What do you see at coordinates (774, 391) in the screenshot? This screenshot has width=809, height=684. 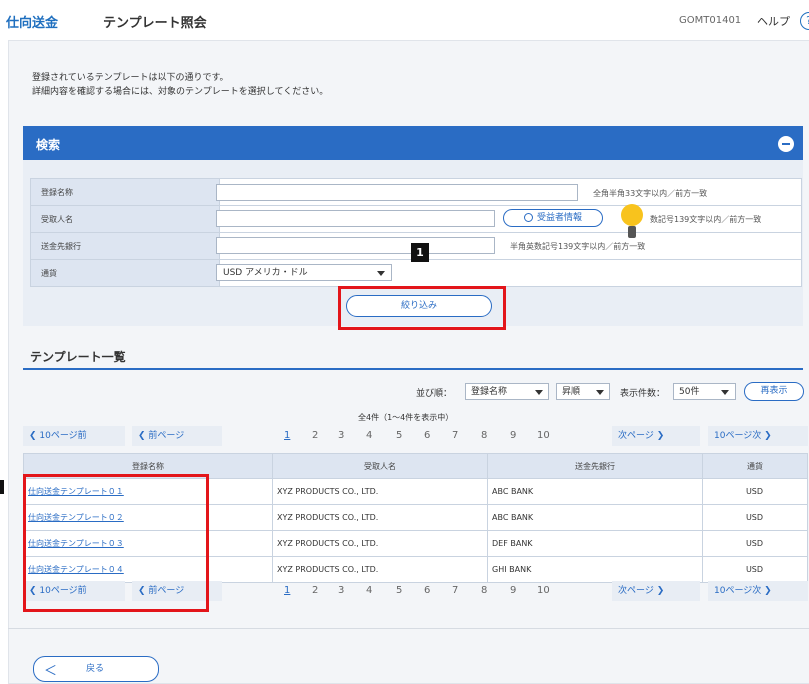 I see `redisplay-button: 再表示` at bounding box center [774, 391].